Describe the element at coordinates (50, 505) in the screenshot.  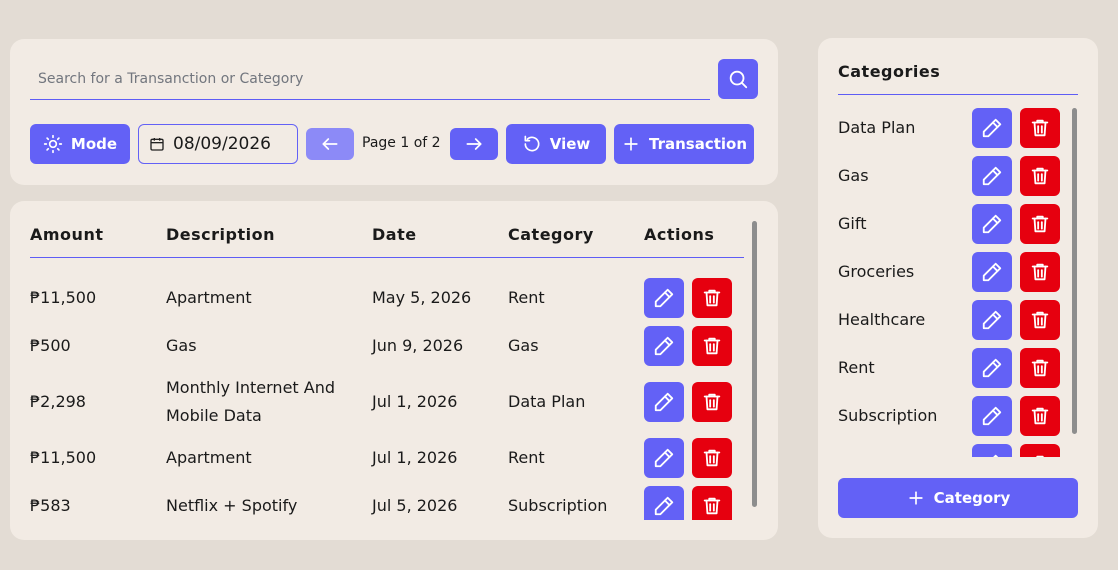
I see `cell-amount: ₱583` at that location.